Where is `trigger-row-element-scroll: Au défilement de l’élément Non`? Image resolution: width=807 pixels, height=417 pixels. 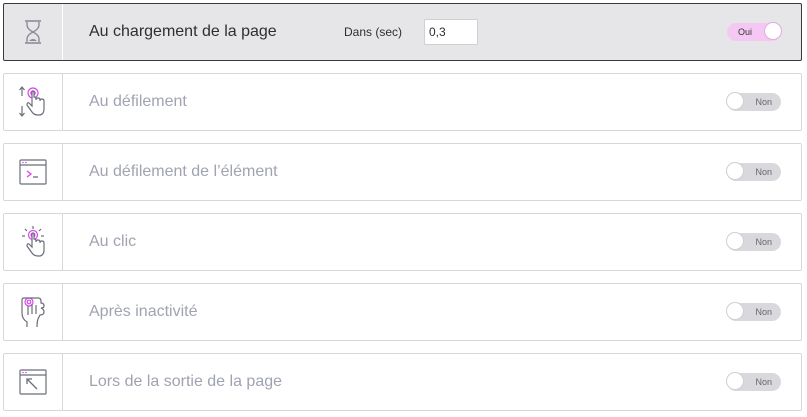 trigger-row-element-scroll: Au défilement de l’élément Non is located at coordinates (402, 172).